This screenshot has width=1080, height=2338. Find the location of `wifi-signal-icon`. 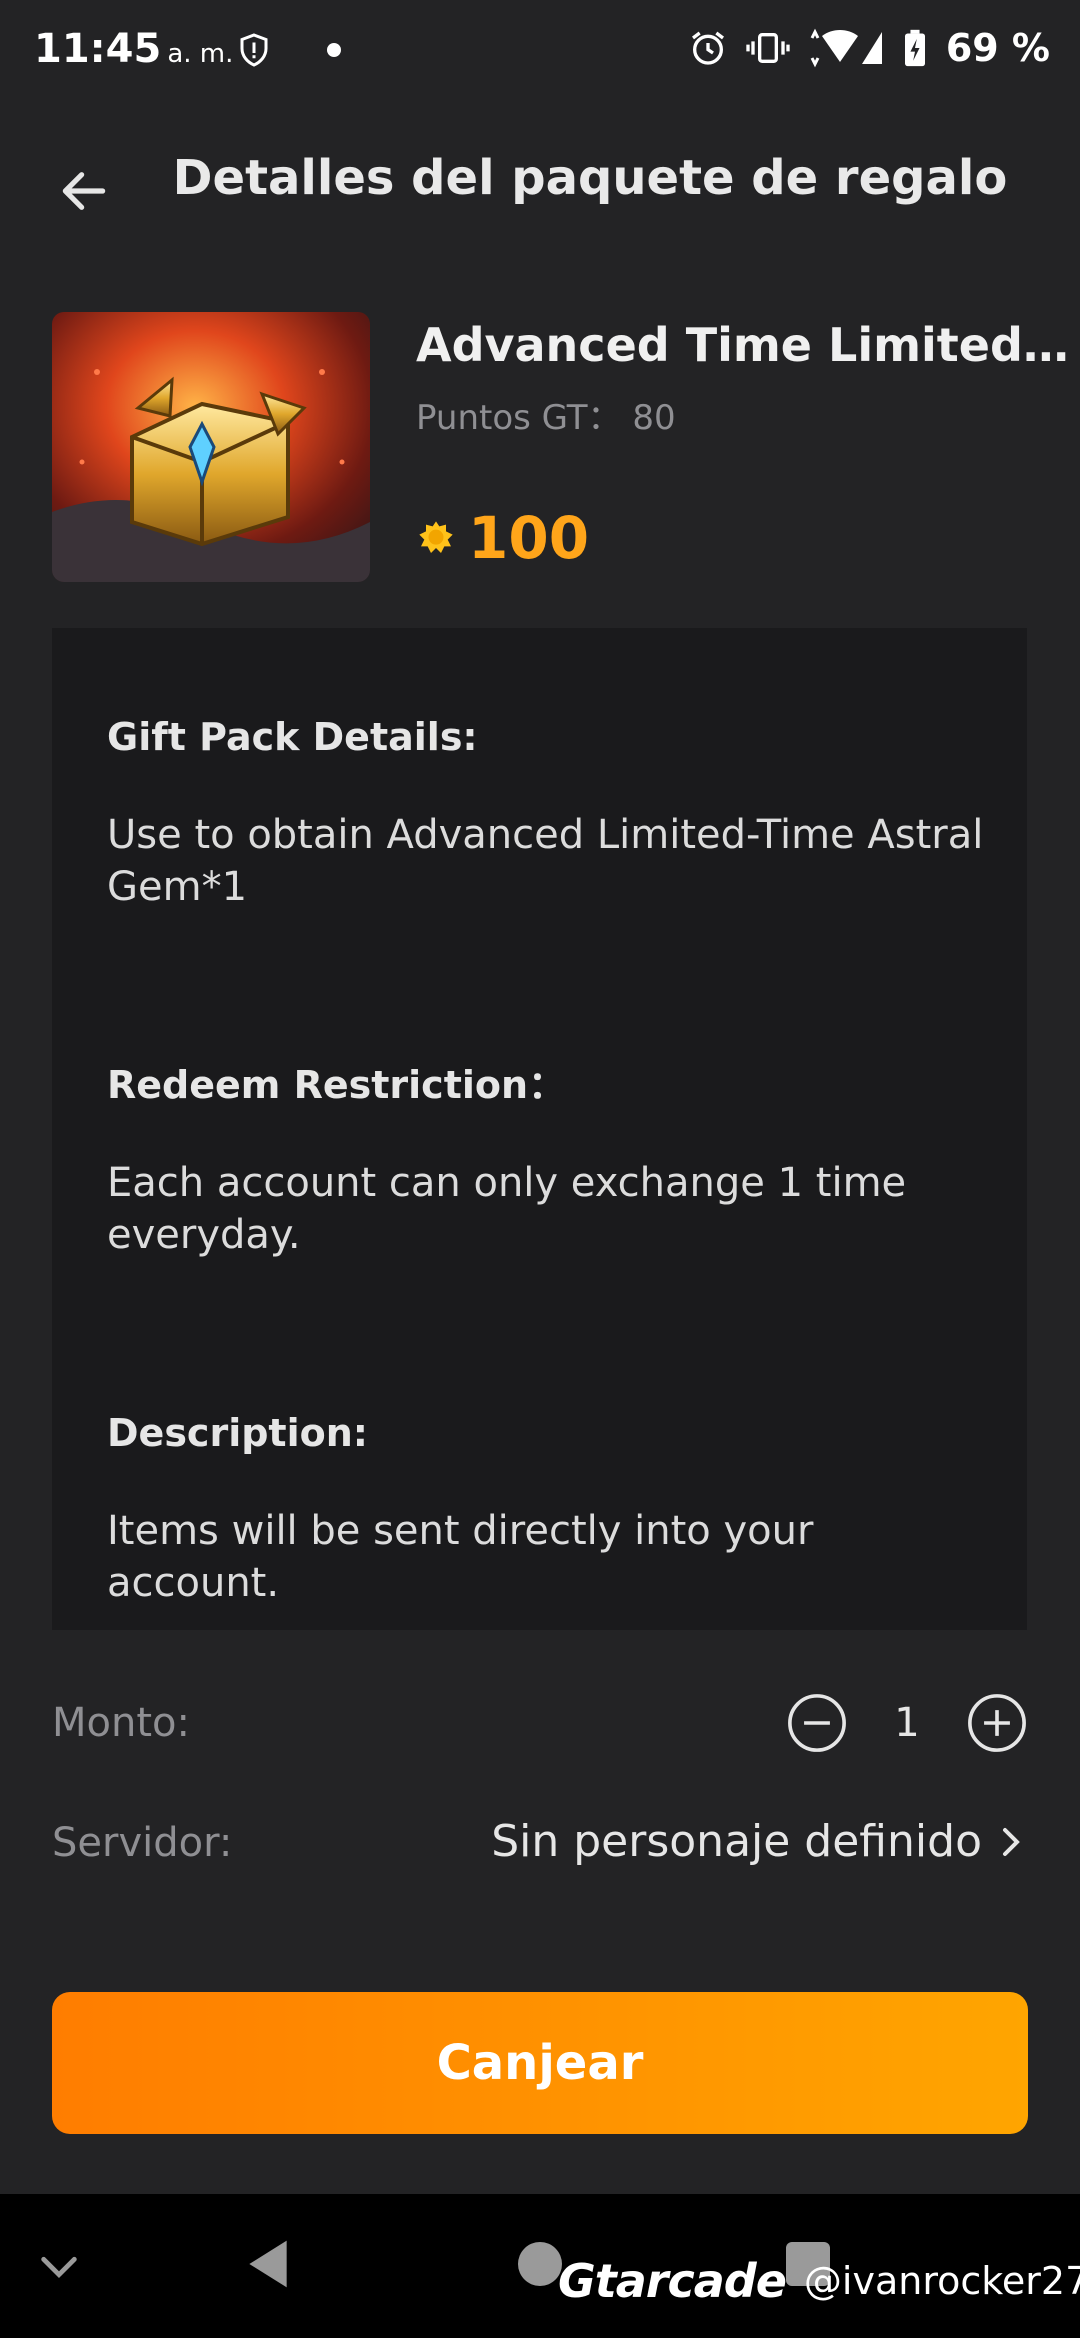

wifi-signal-icon is located at coordinates (846, 48).